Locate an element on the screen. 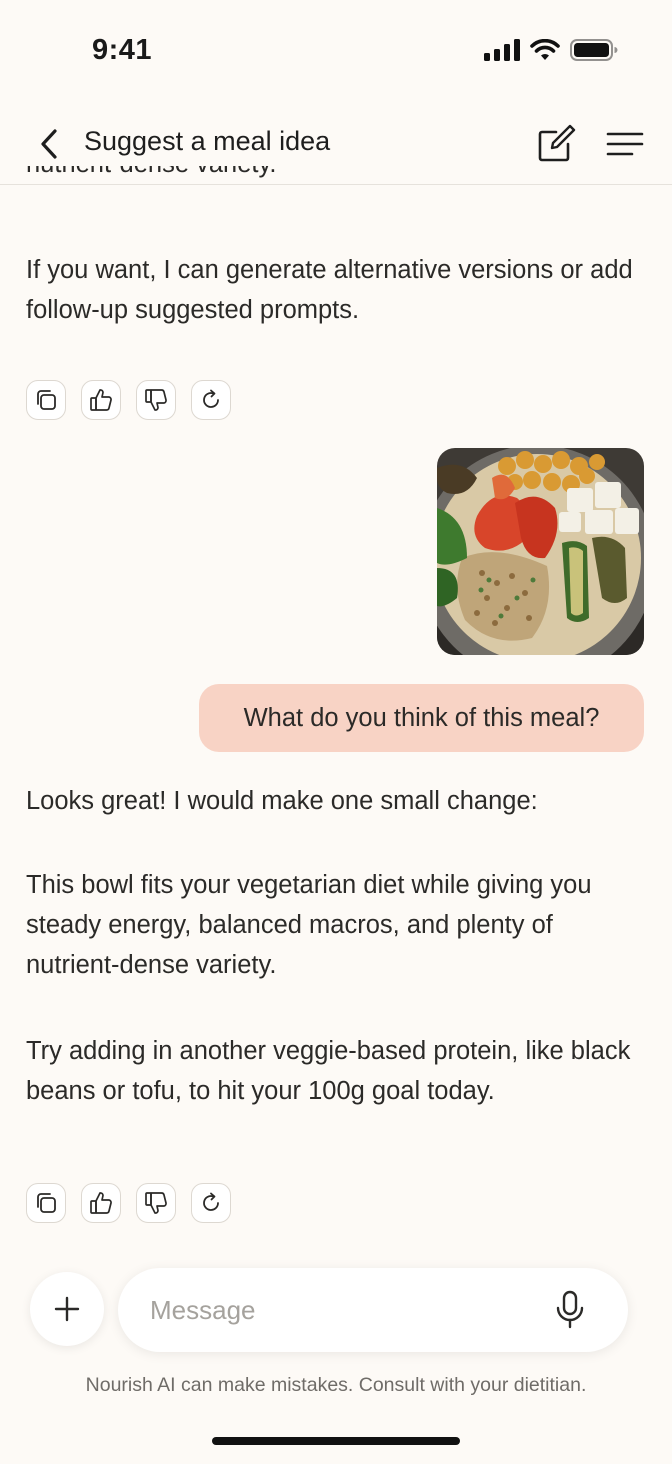 The height and width of the screenshot is (1464, 672). status-icons is located at coordinates (551, 50).